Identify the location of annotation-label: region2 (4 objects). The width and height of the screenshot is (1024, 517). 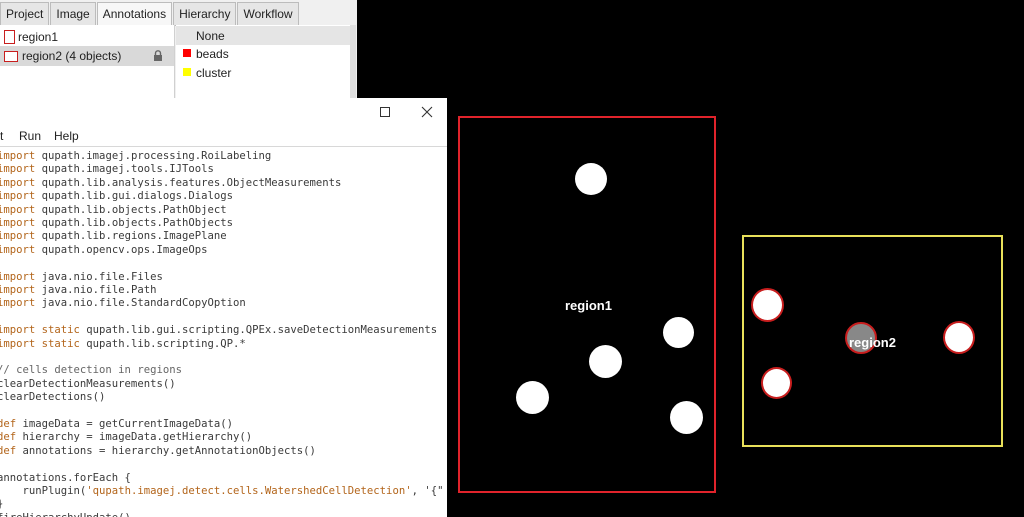
(72, 56).